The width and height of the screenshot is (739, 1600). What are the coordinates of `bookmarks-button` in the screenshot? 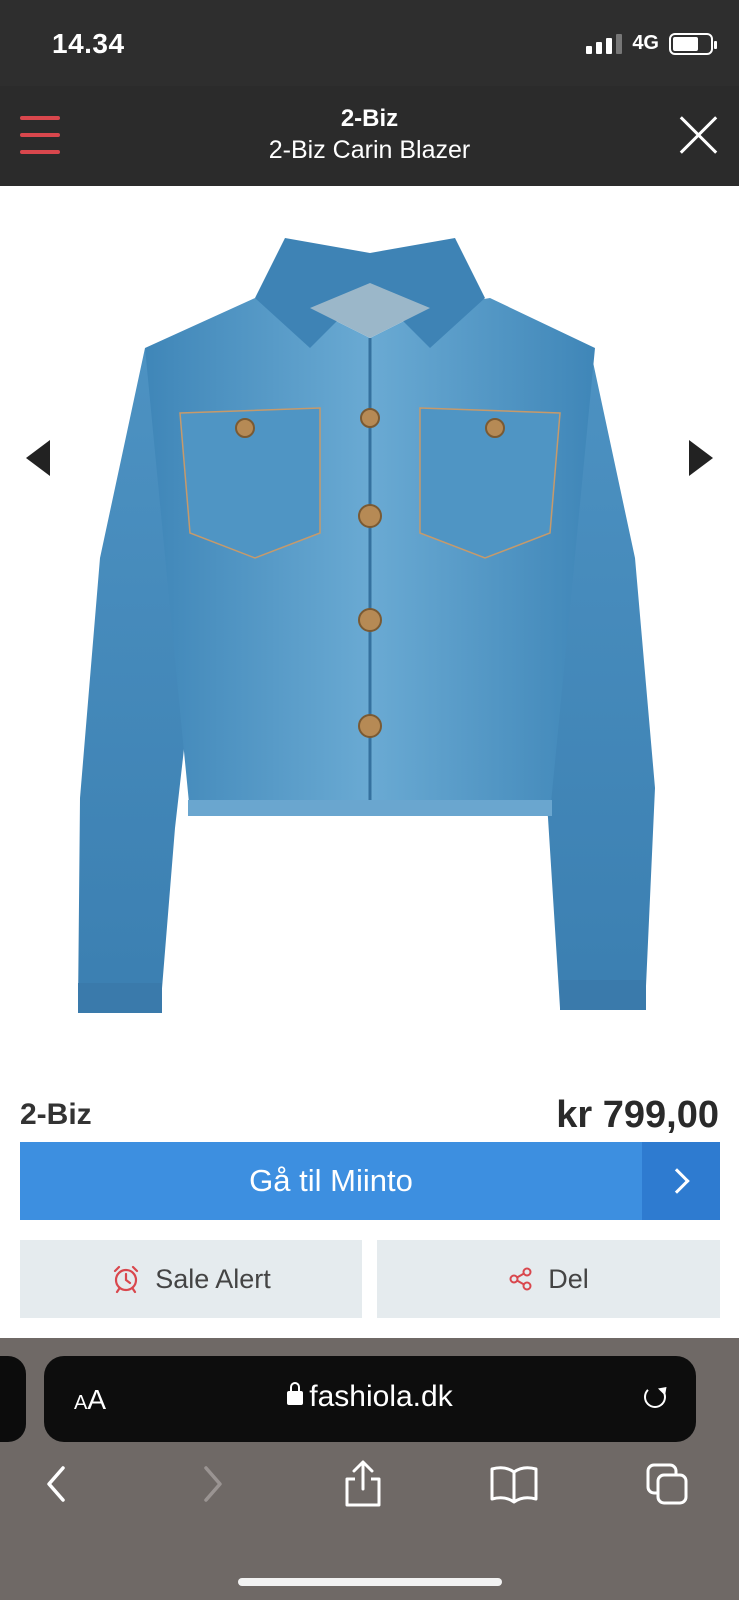 It's located at (514, 1484).